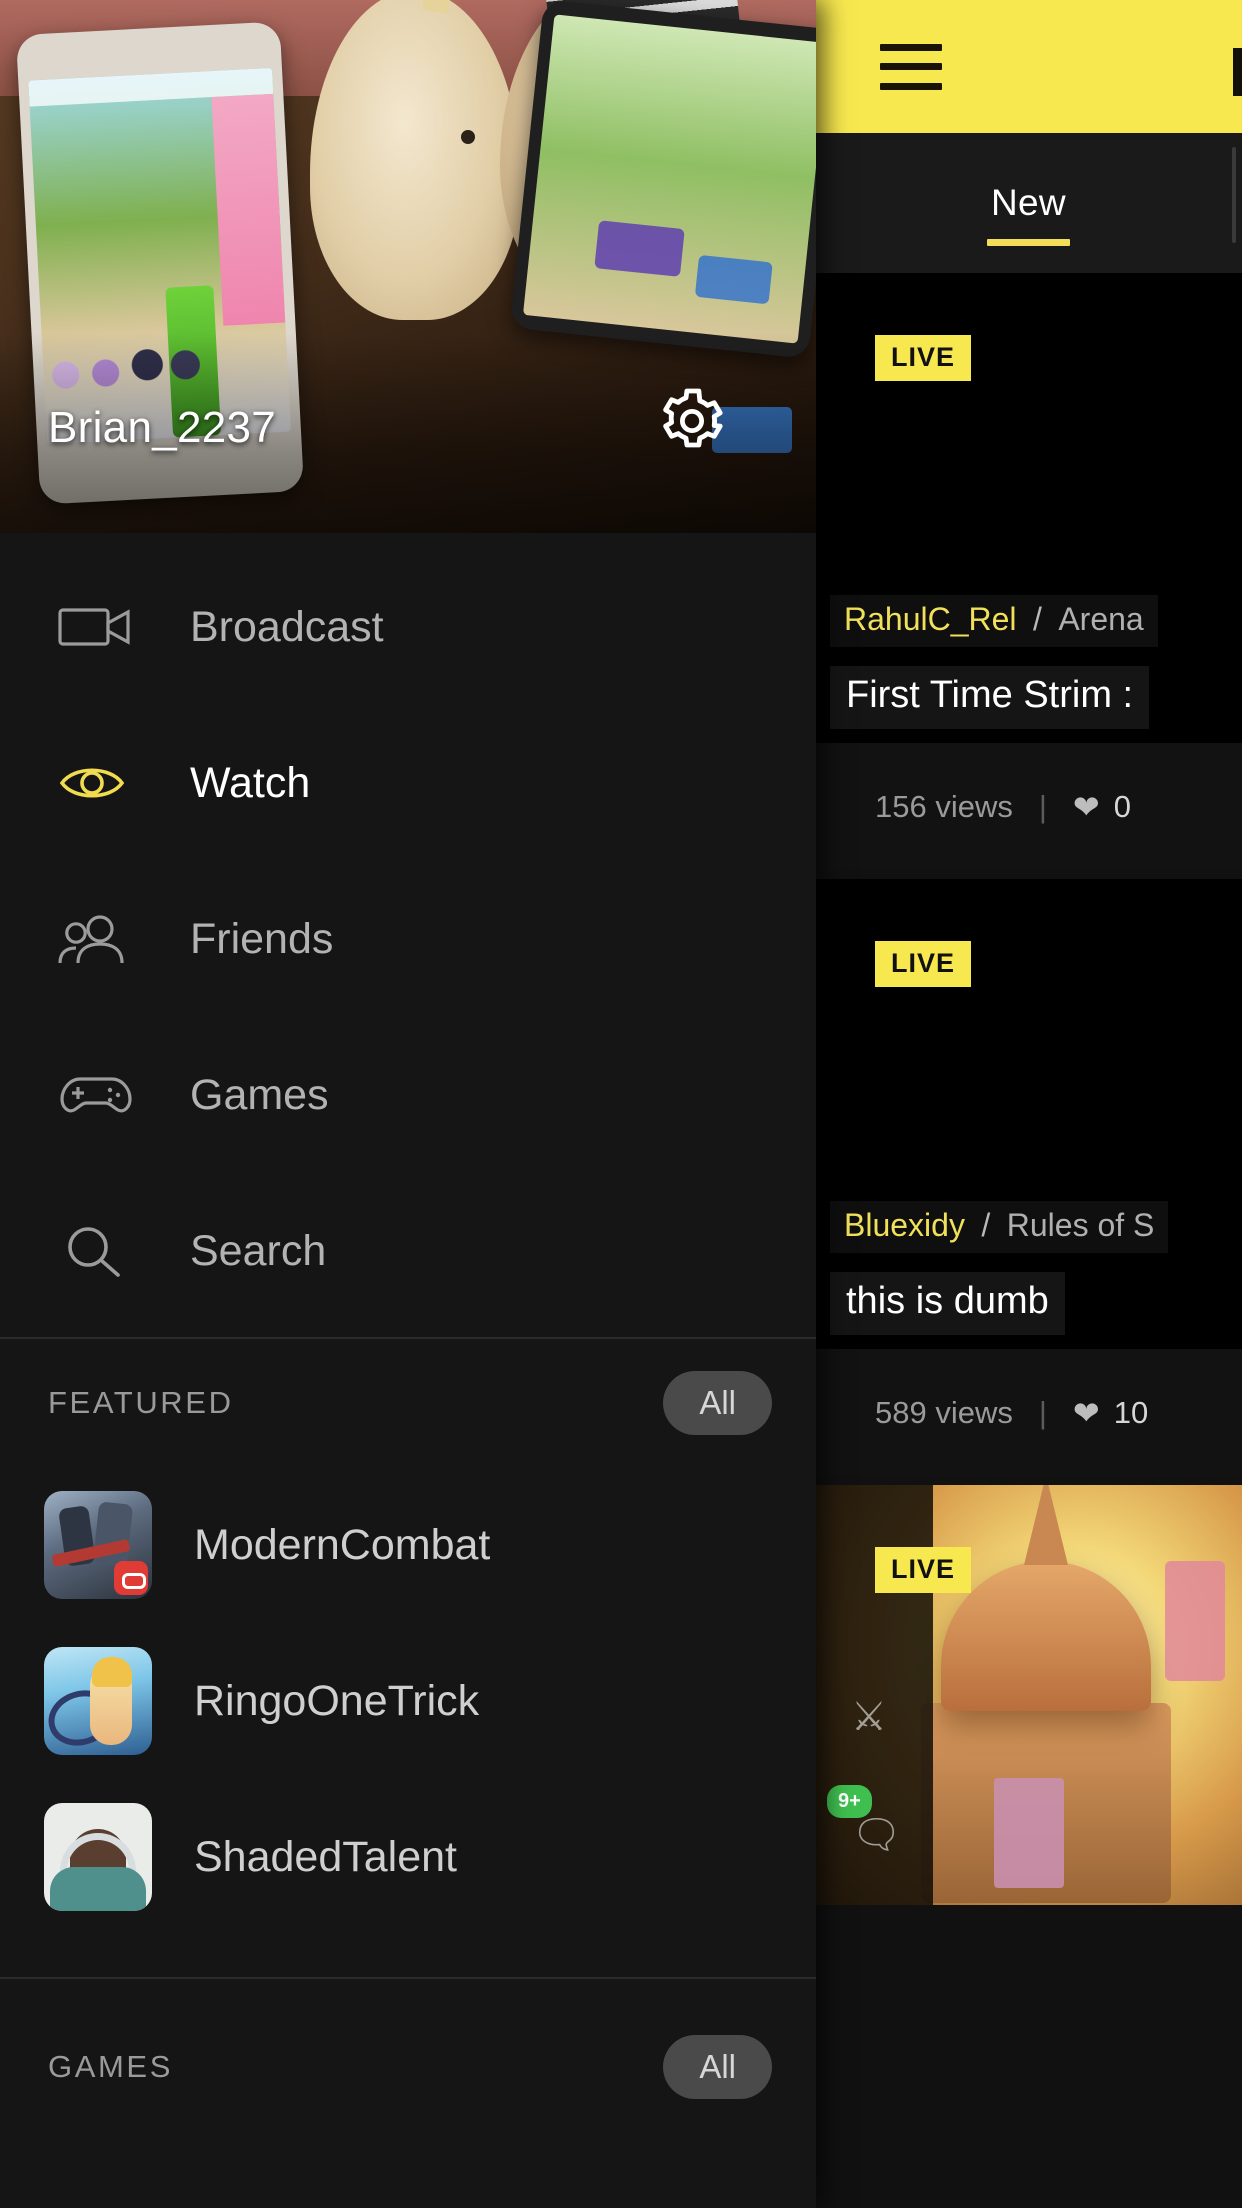  Describe the element at coordinates (717, 1403) in the screenshot. I see `featured-all-button: All` at that location.